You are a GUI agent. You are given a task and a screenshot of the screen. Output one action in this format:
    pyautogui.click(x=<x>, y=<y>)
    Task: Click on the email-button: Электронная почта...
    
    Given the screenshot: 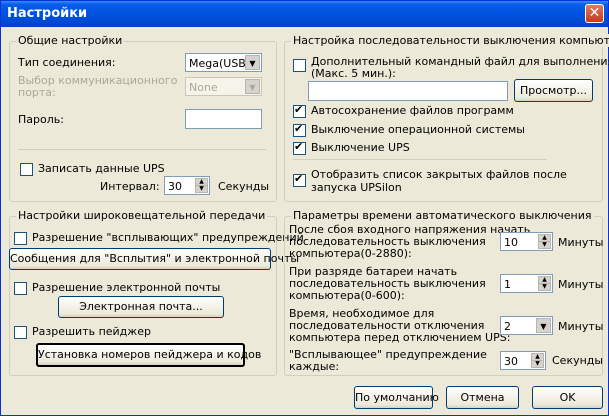 What is the action you would take?
    pyautogui.click(x=141, y=307)
    